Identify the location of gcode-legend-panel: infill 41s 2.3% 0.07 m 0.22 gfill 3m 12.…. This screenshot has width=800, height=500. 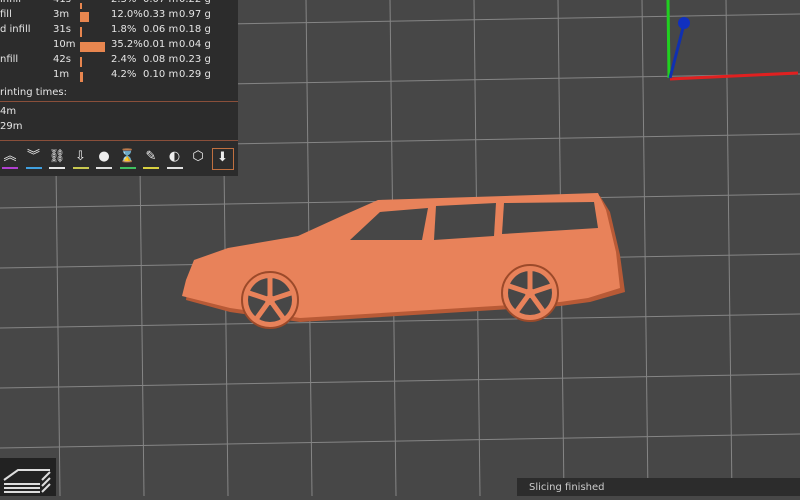
(119, 88).